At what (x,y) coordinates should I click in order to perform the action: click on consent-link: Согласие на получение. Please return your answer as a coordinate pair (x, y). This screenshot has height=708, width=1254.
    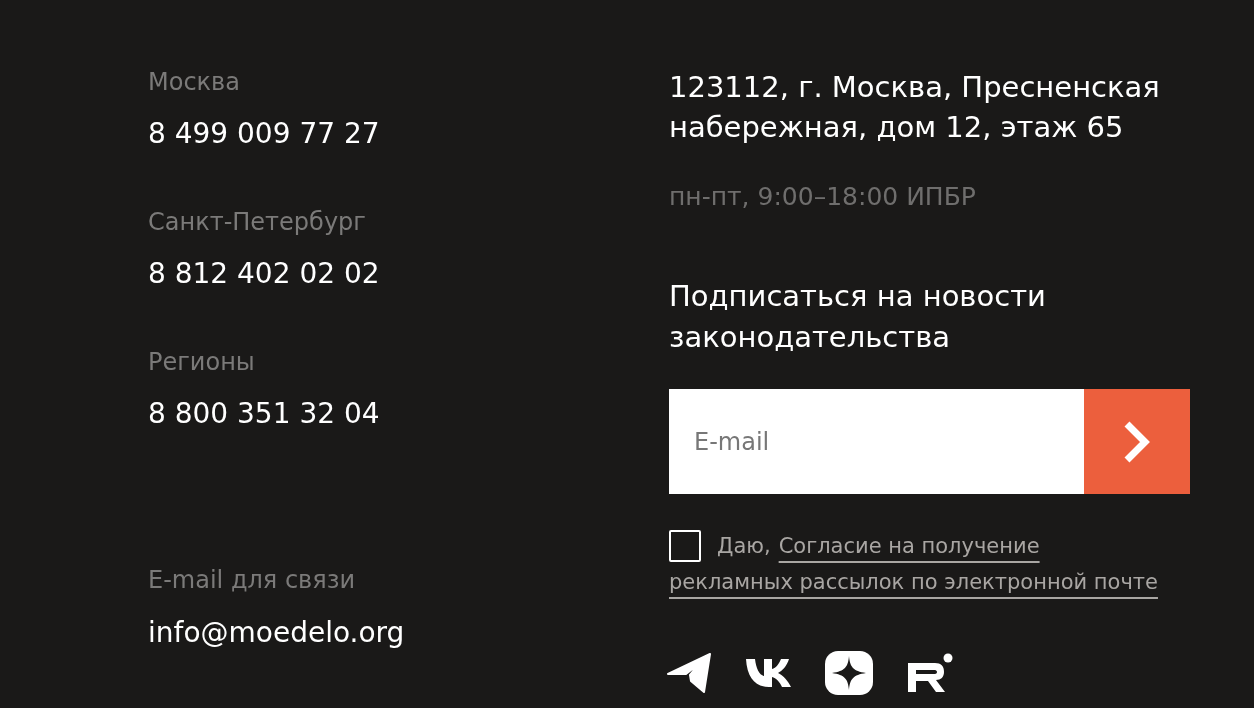
    Looking at the image, I should click on (909, 546).